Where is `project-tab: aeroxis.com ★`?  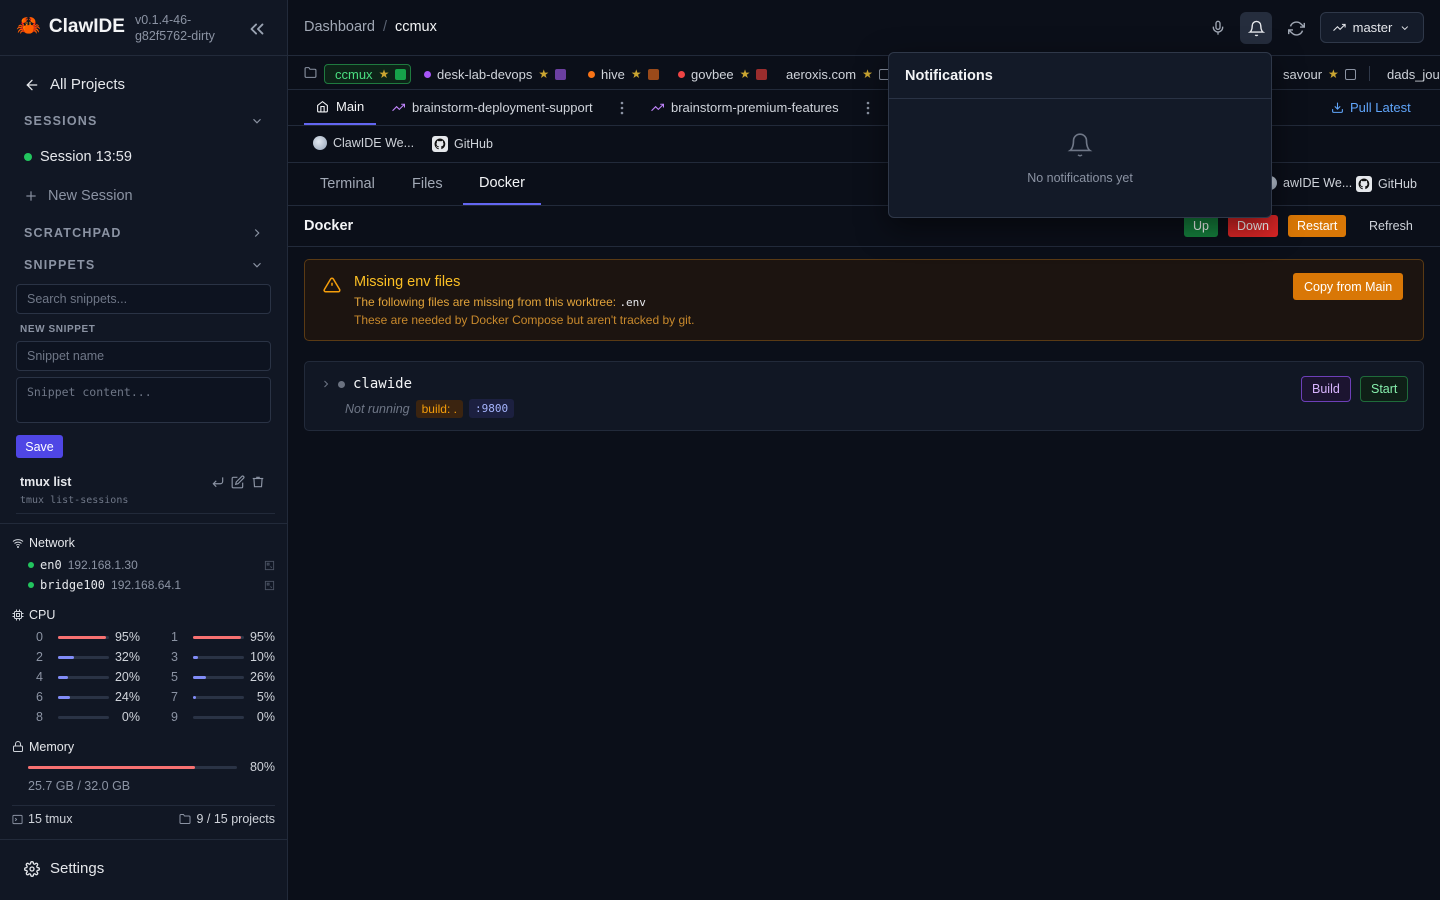
project-tab: aeroxis.com ★ is located at coordinates (838, 74).